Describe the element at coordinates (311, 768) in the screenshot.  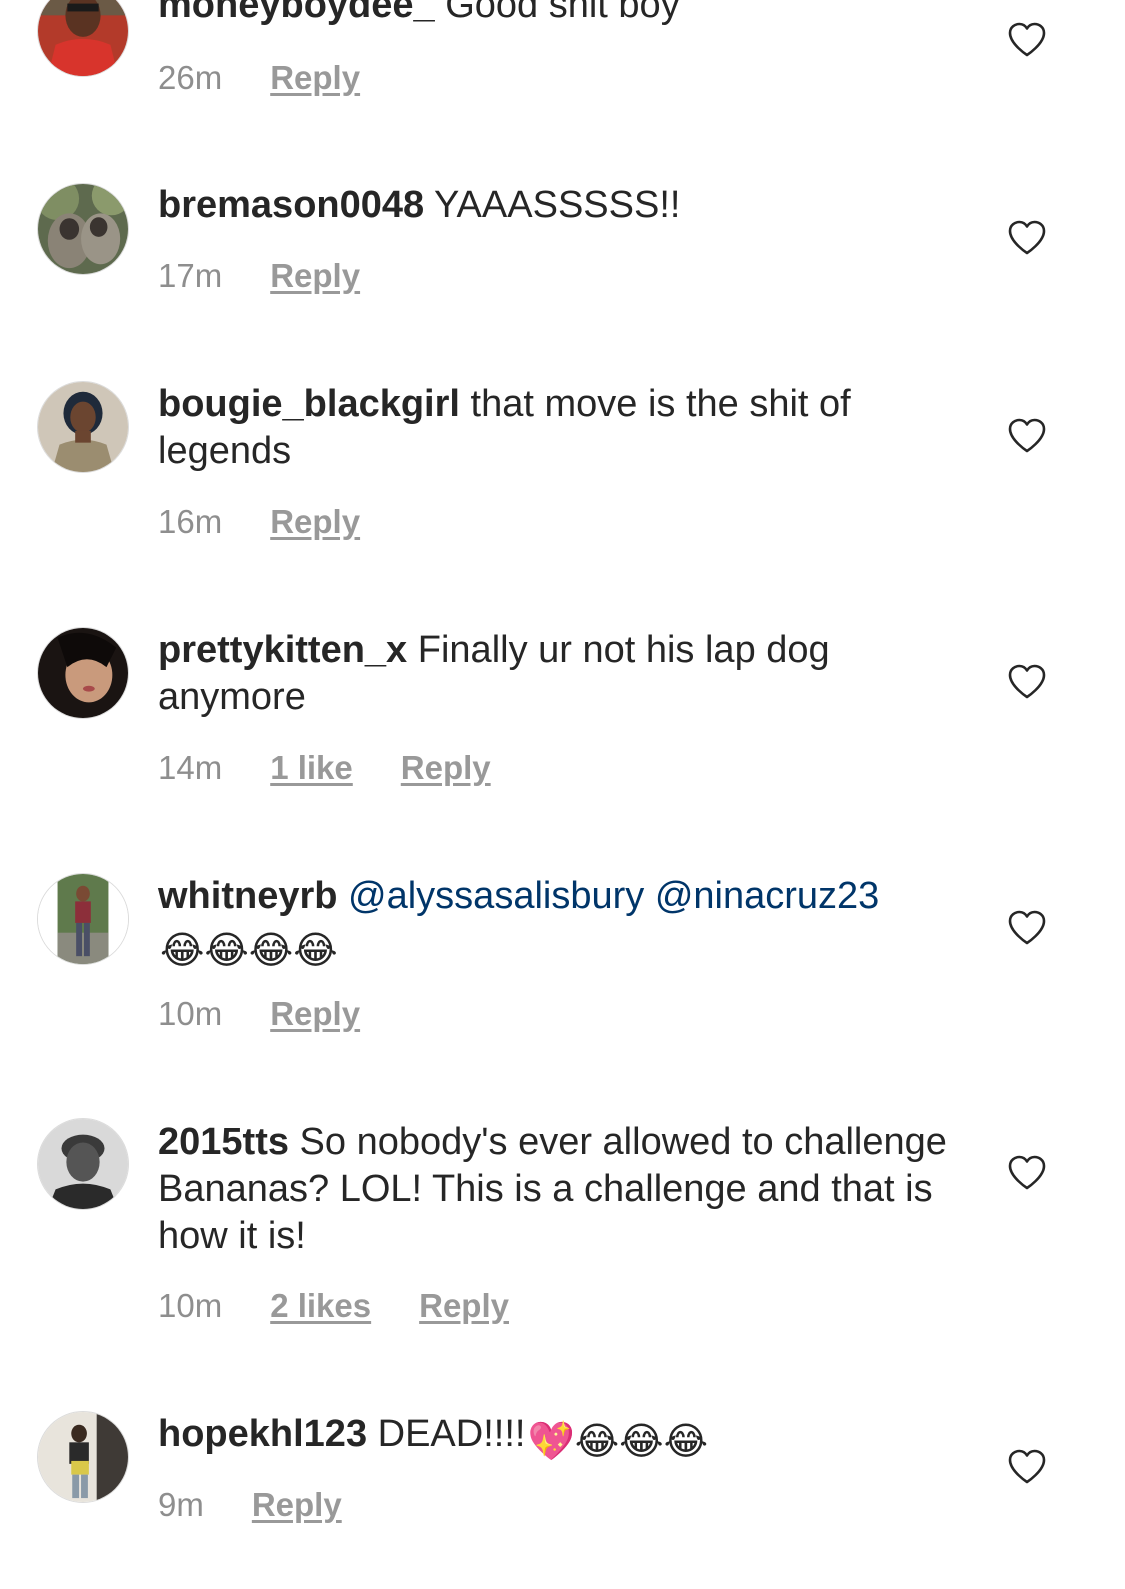
I see `likes-count-link: 1 like` at that location.